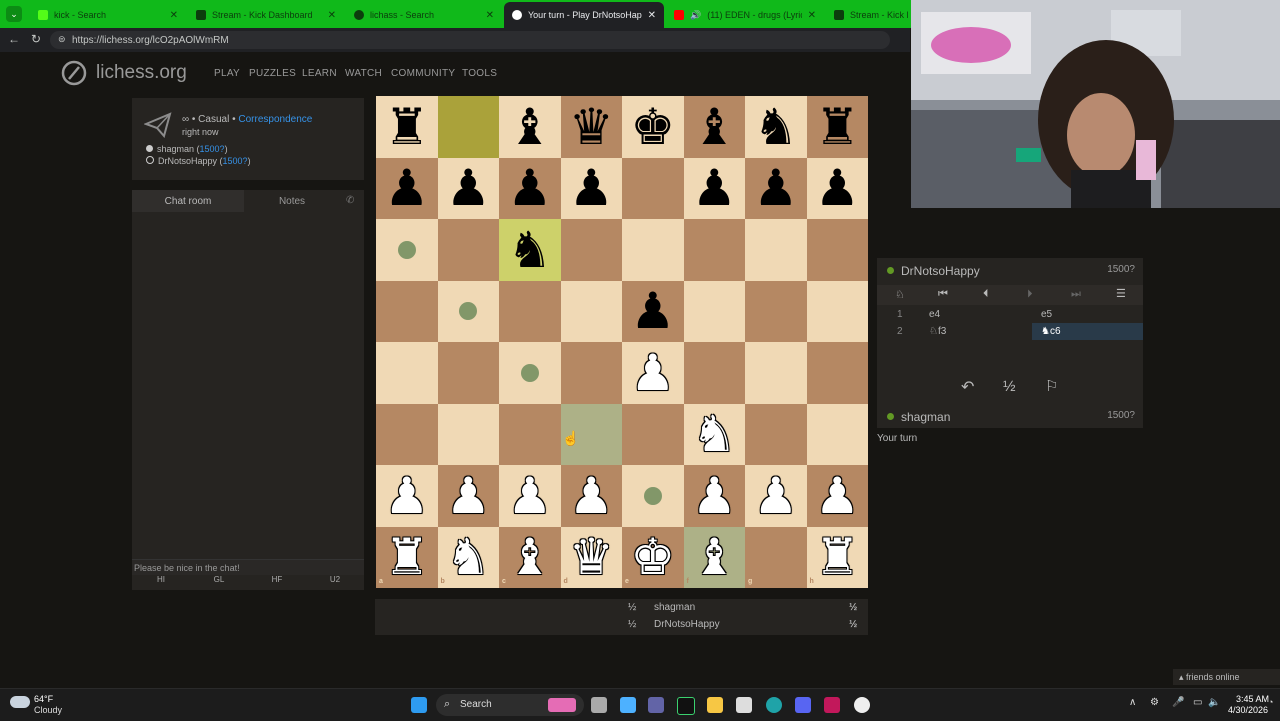 The image size is (1280, 721). What do you see at coordinates (837, 250) in the screenshot?
I see `square-h6` at bounding box center [837, 250].